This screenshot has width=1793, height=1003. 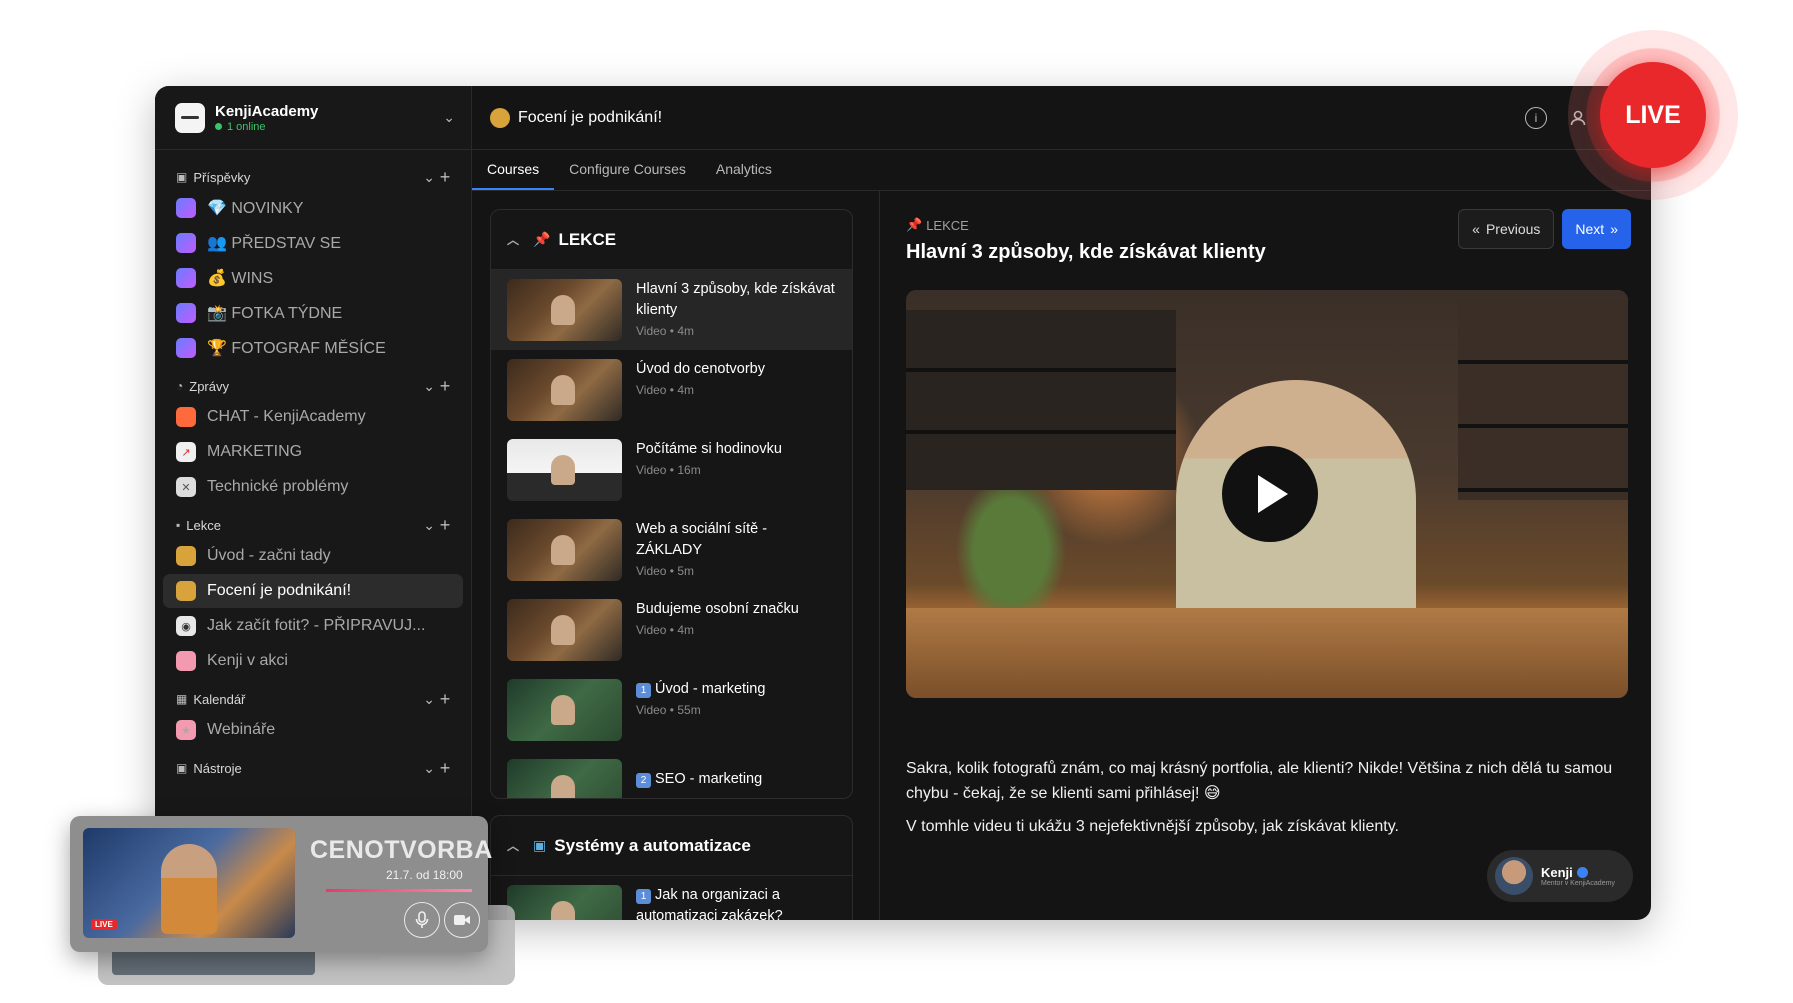 I want to click on sidebar-item-chat: CHAT - KenjiAcademy, so click(x=313, y=417).